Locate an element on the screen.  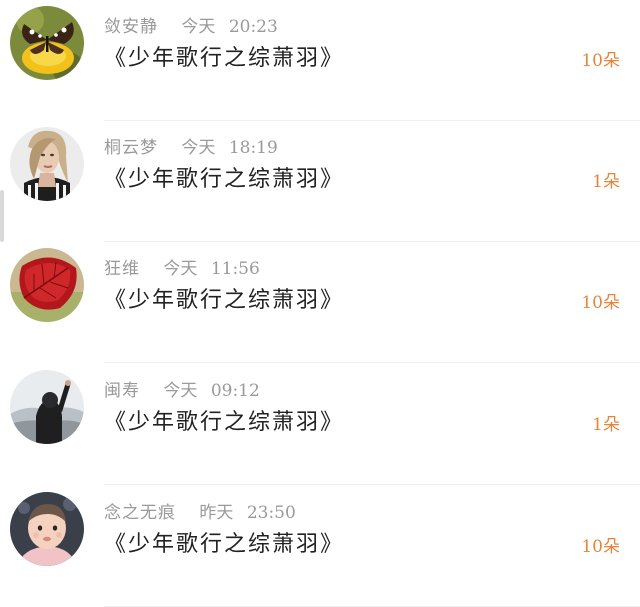
item-meta: 狂维 今天 11:56 is located at coordinates (182, 266).